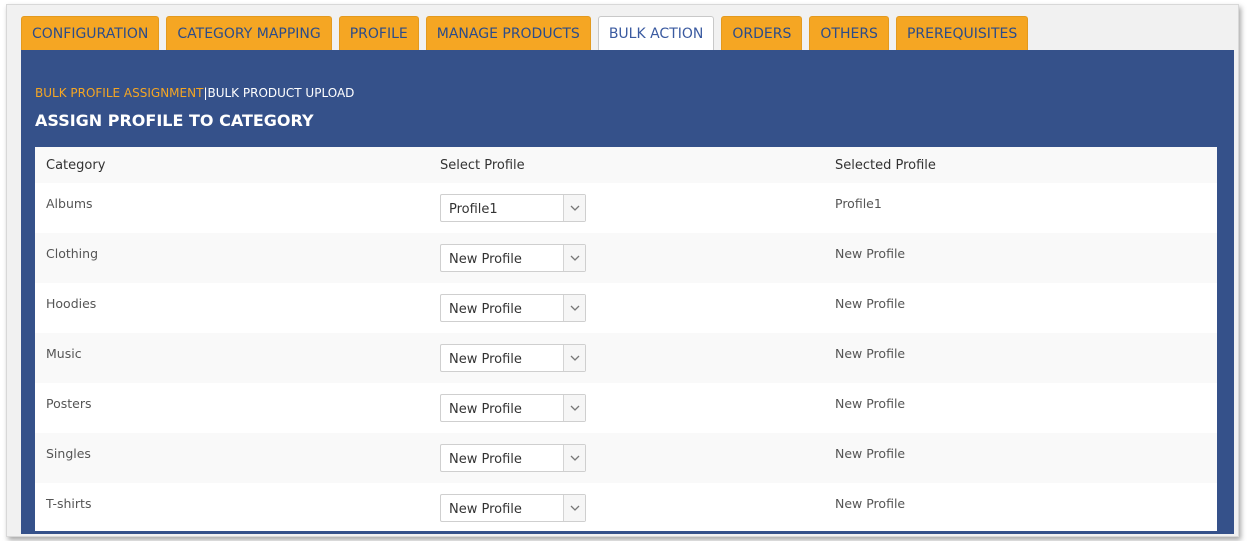 Image resolution: width=1249 pixels, height=541 pixels. I want to click on category-name: Albums, so click(69, 203).